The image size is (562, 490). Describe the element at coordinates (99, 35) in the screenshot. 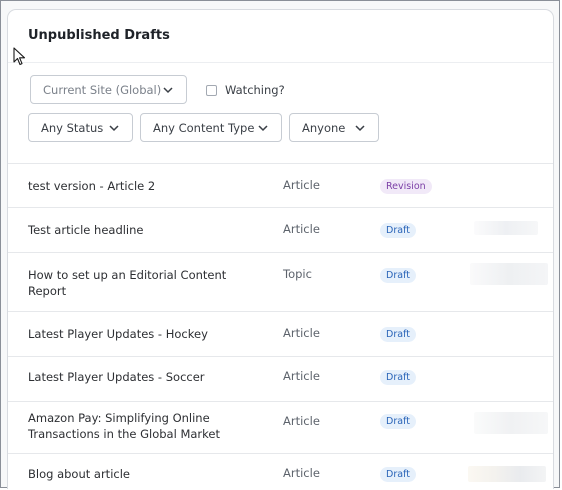

I see `panel-title: Unpublished Drafts` at that location.